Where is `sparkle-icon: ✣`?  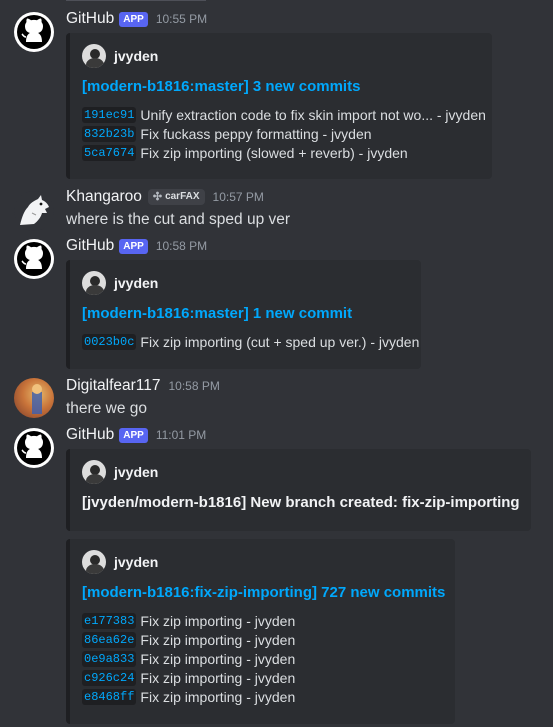 sparkle-icon: ✣ is located at coordinates (157, 197).